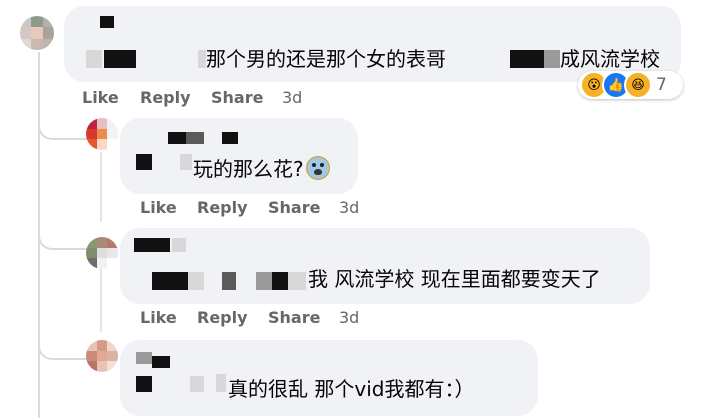 Image resolution: width=704 pixels, height=418 pixels. Describe the element at coordinates (638, 85) in the screenshot. I see `haha-icon: 😆` at that location.